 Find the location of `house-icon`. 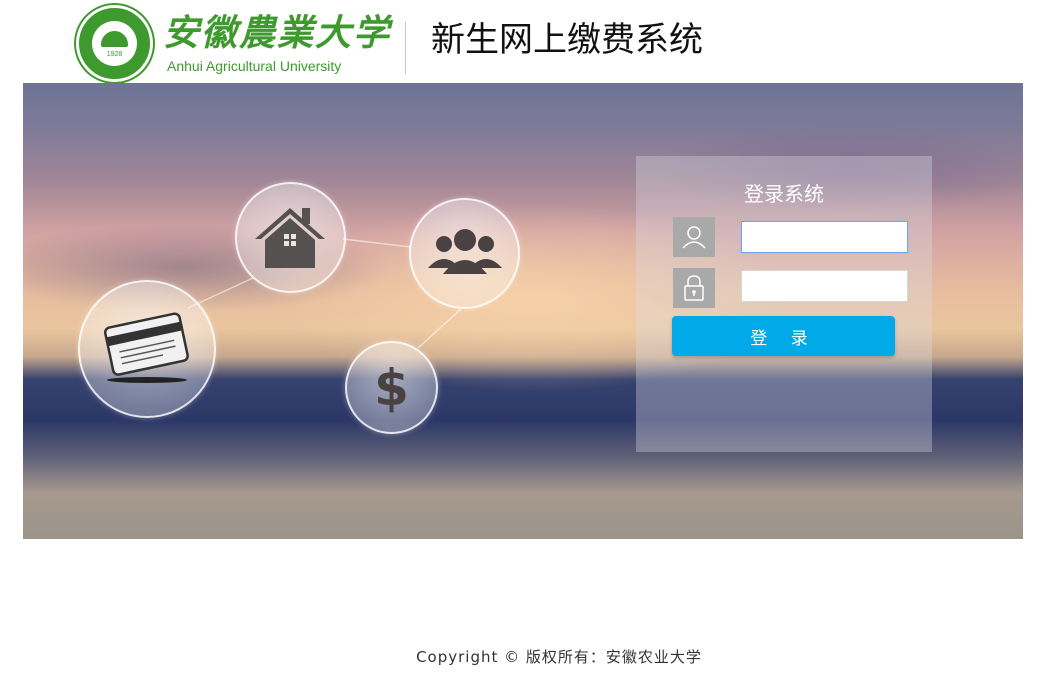

house-icon is located at coordinates (290, 238).